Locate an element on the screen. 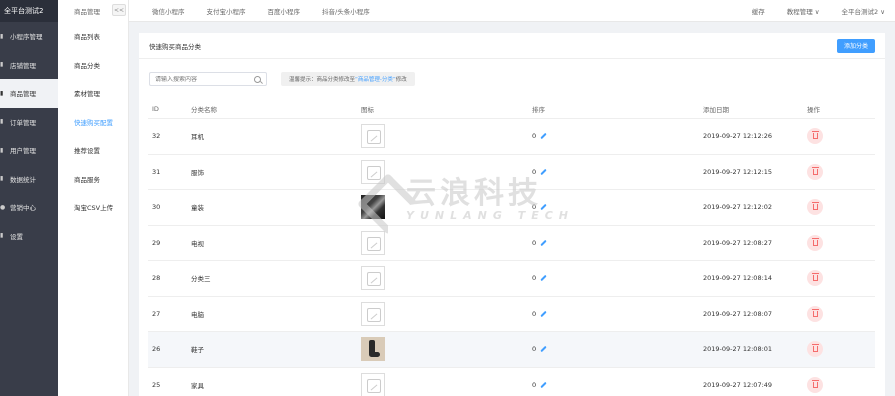 This screenshot has width=895, height=396. search-box is located at coordinates (208, 79).